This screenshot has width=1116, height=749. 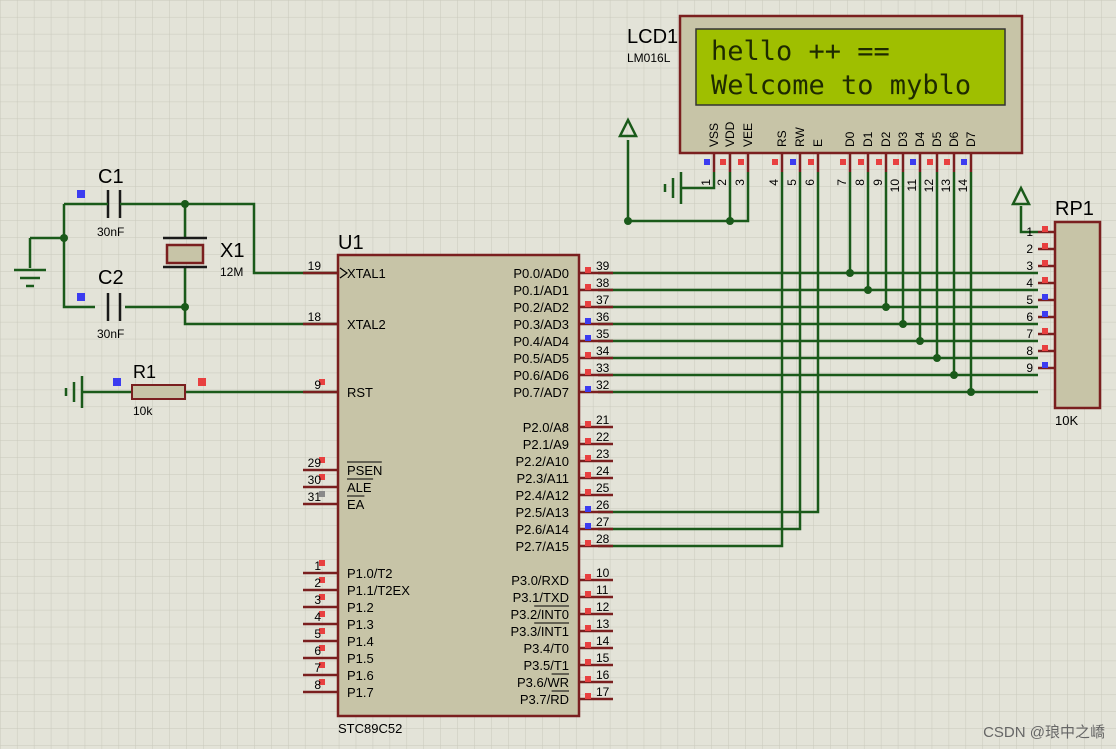 What do you see at coordinates (603, 471) in the screenshot?
I see `pin-number: 24` at bounding box center [603, 471].